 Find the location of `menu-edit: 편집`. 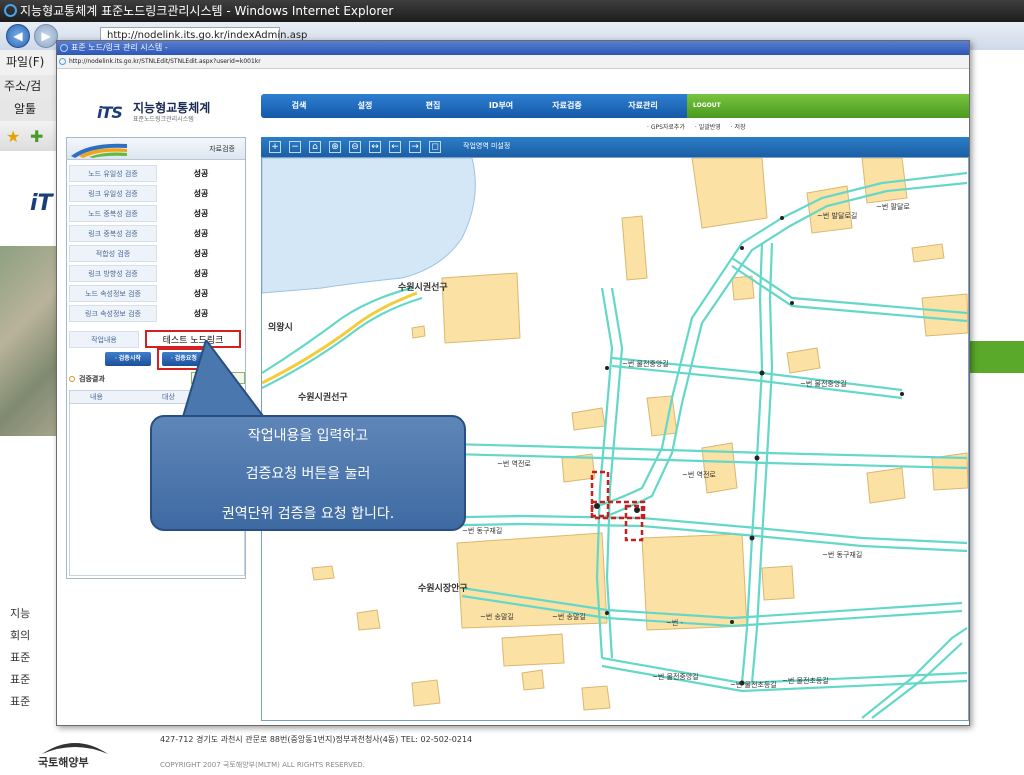

menu-edit: 편집 is located at coordinates (433, 106).